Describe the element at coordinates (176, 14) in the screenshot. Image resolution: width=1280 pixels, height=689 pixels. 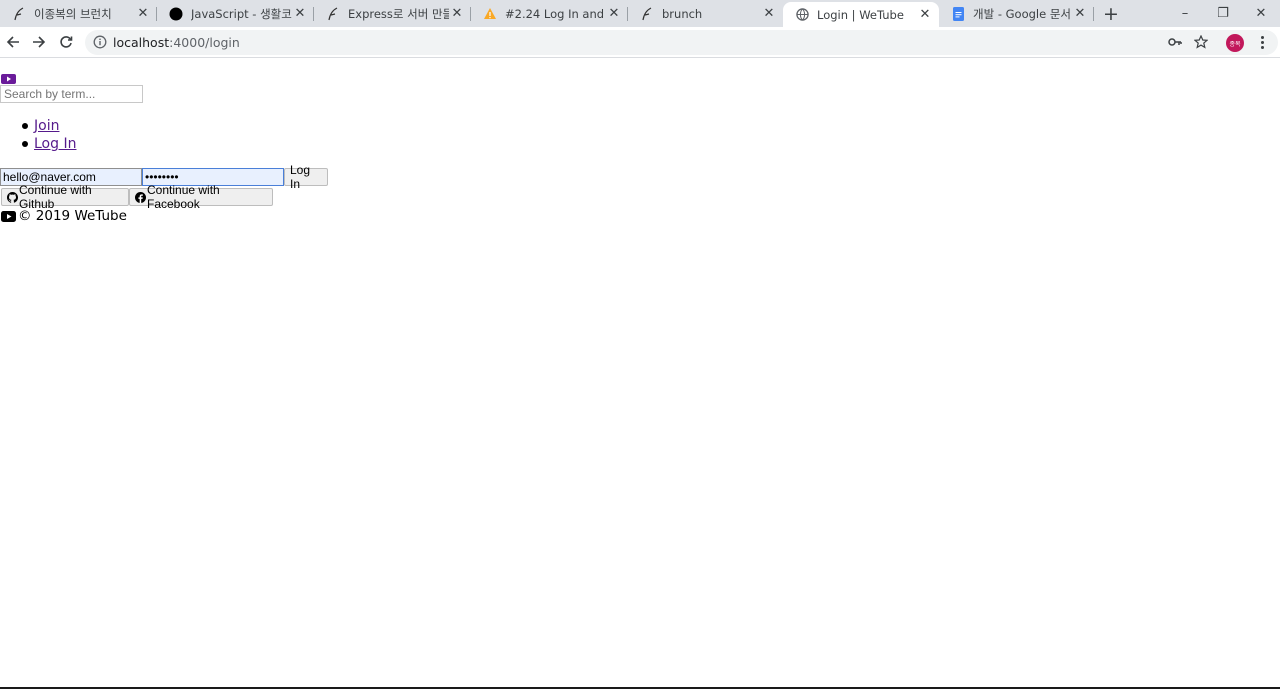
I see `black-circle-icon` at that location.